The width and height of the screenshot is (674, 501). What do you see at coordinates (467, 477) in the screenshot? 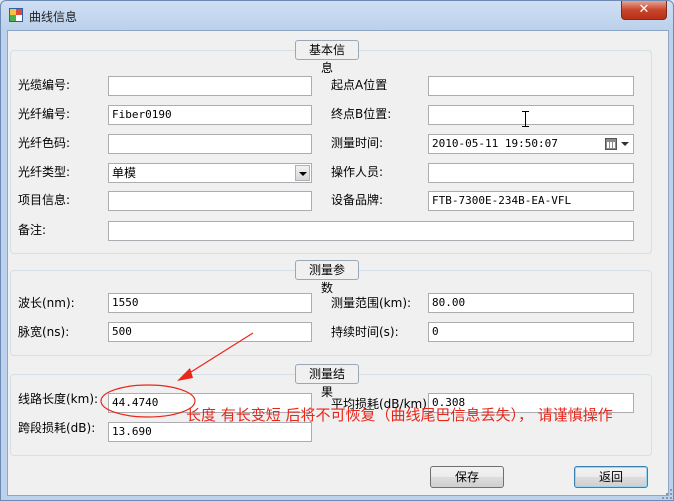
I see `save-button: 保存` at bounding box center [467, 477].